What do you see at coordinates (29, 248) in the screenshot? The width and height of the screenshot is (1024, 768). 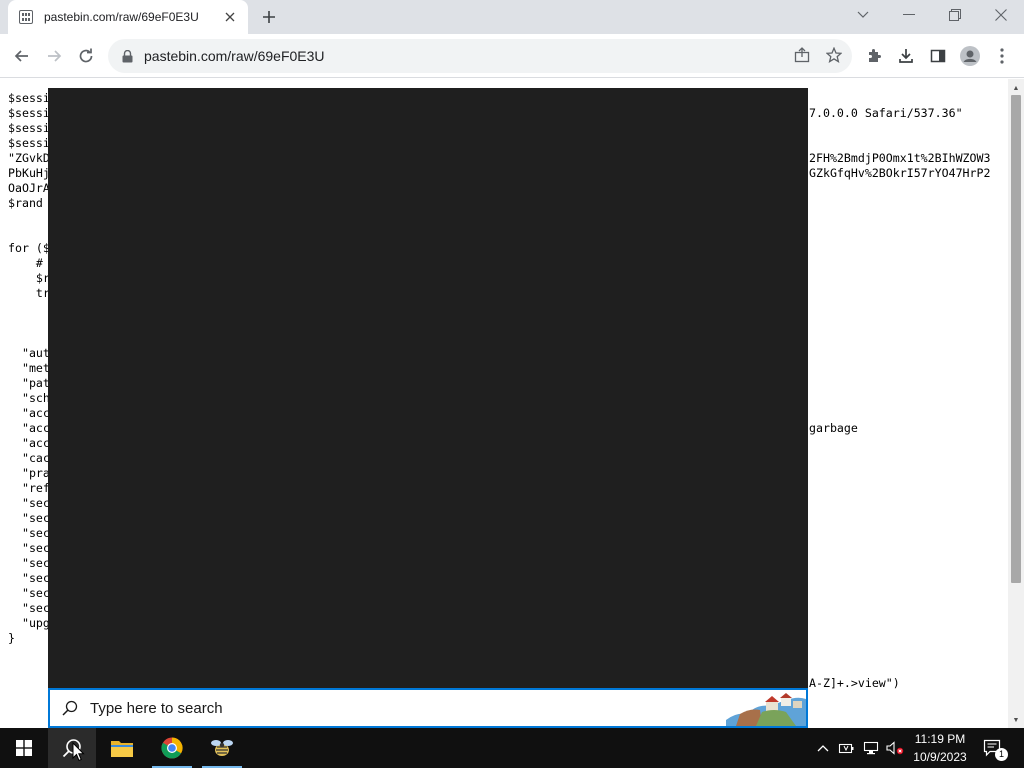 I see `code-line: for ($` at bounding box center [29, 248].